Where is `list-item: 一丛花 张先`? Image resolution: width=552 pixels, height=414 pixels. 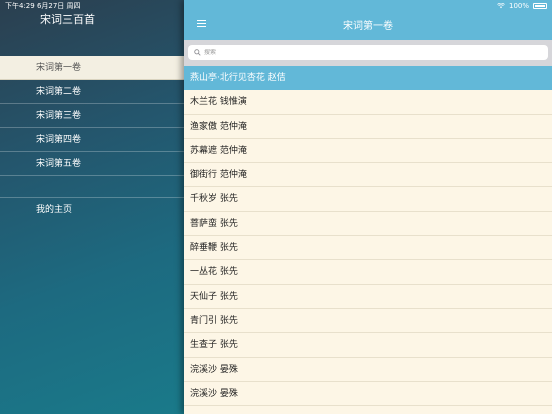
list-item: 一丛花 张先 is located at coordinates (368, 272).